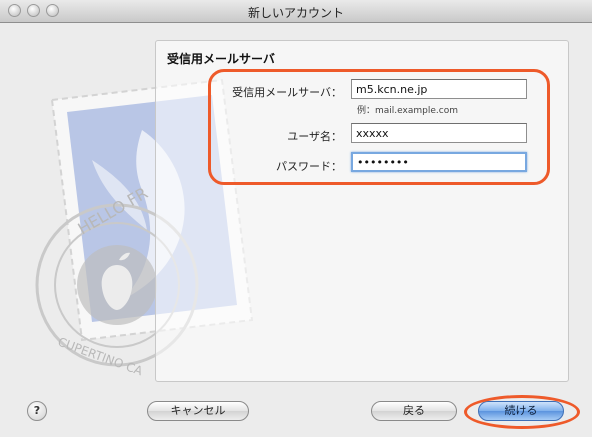  I want to click on title-bar: 新しいアカウント, so click(296, 11).